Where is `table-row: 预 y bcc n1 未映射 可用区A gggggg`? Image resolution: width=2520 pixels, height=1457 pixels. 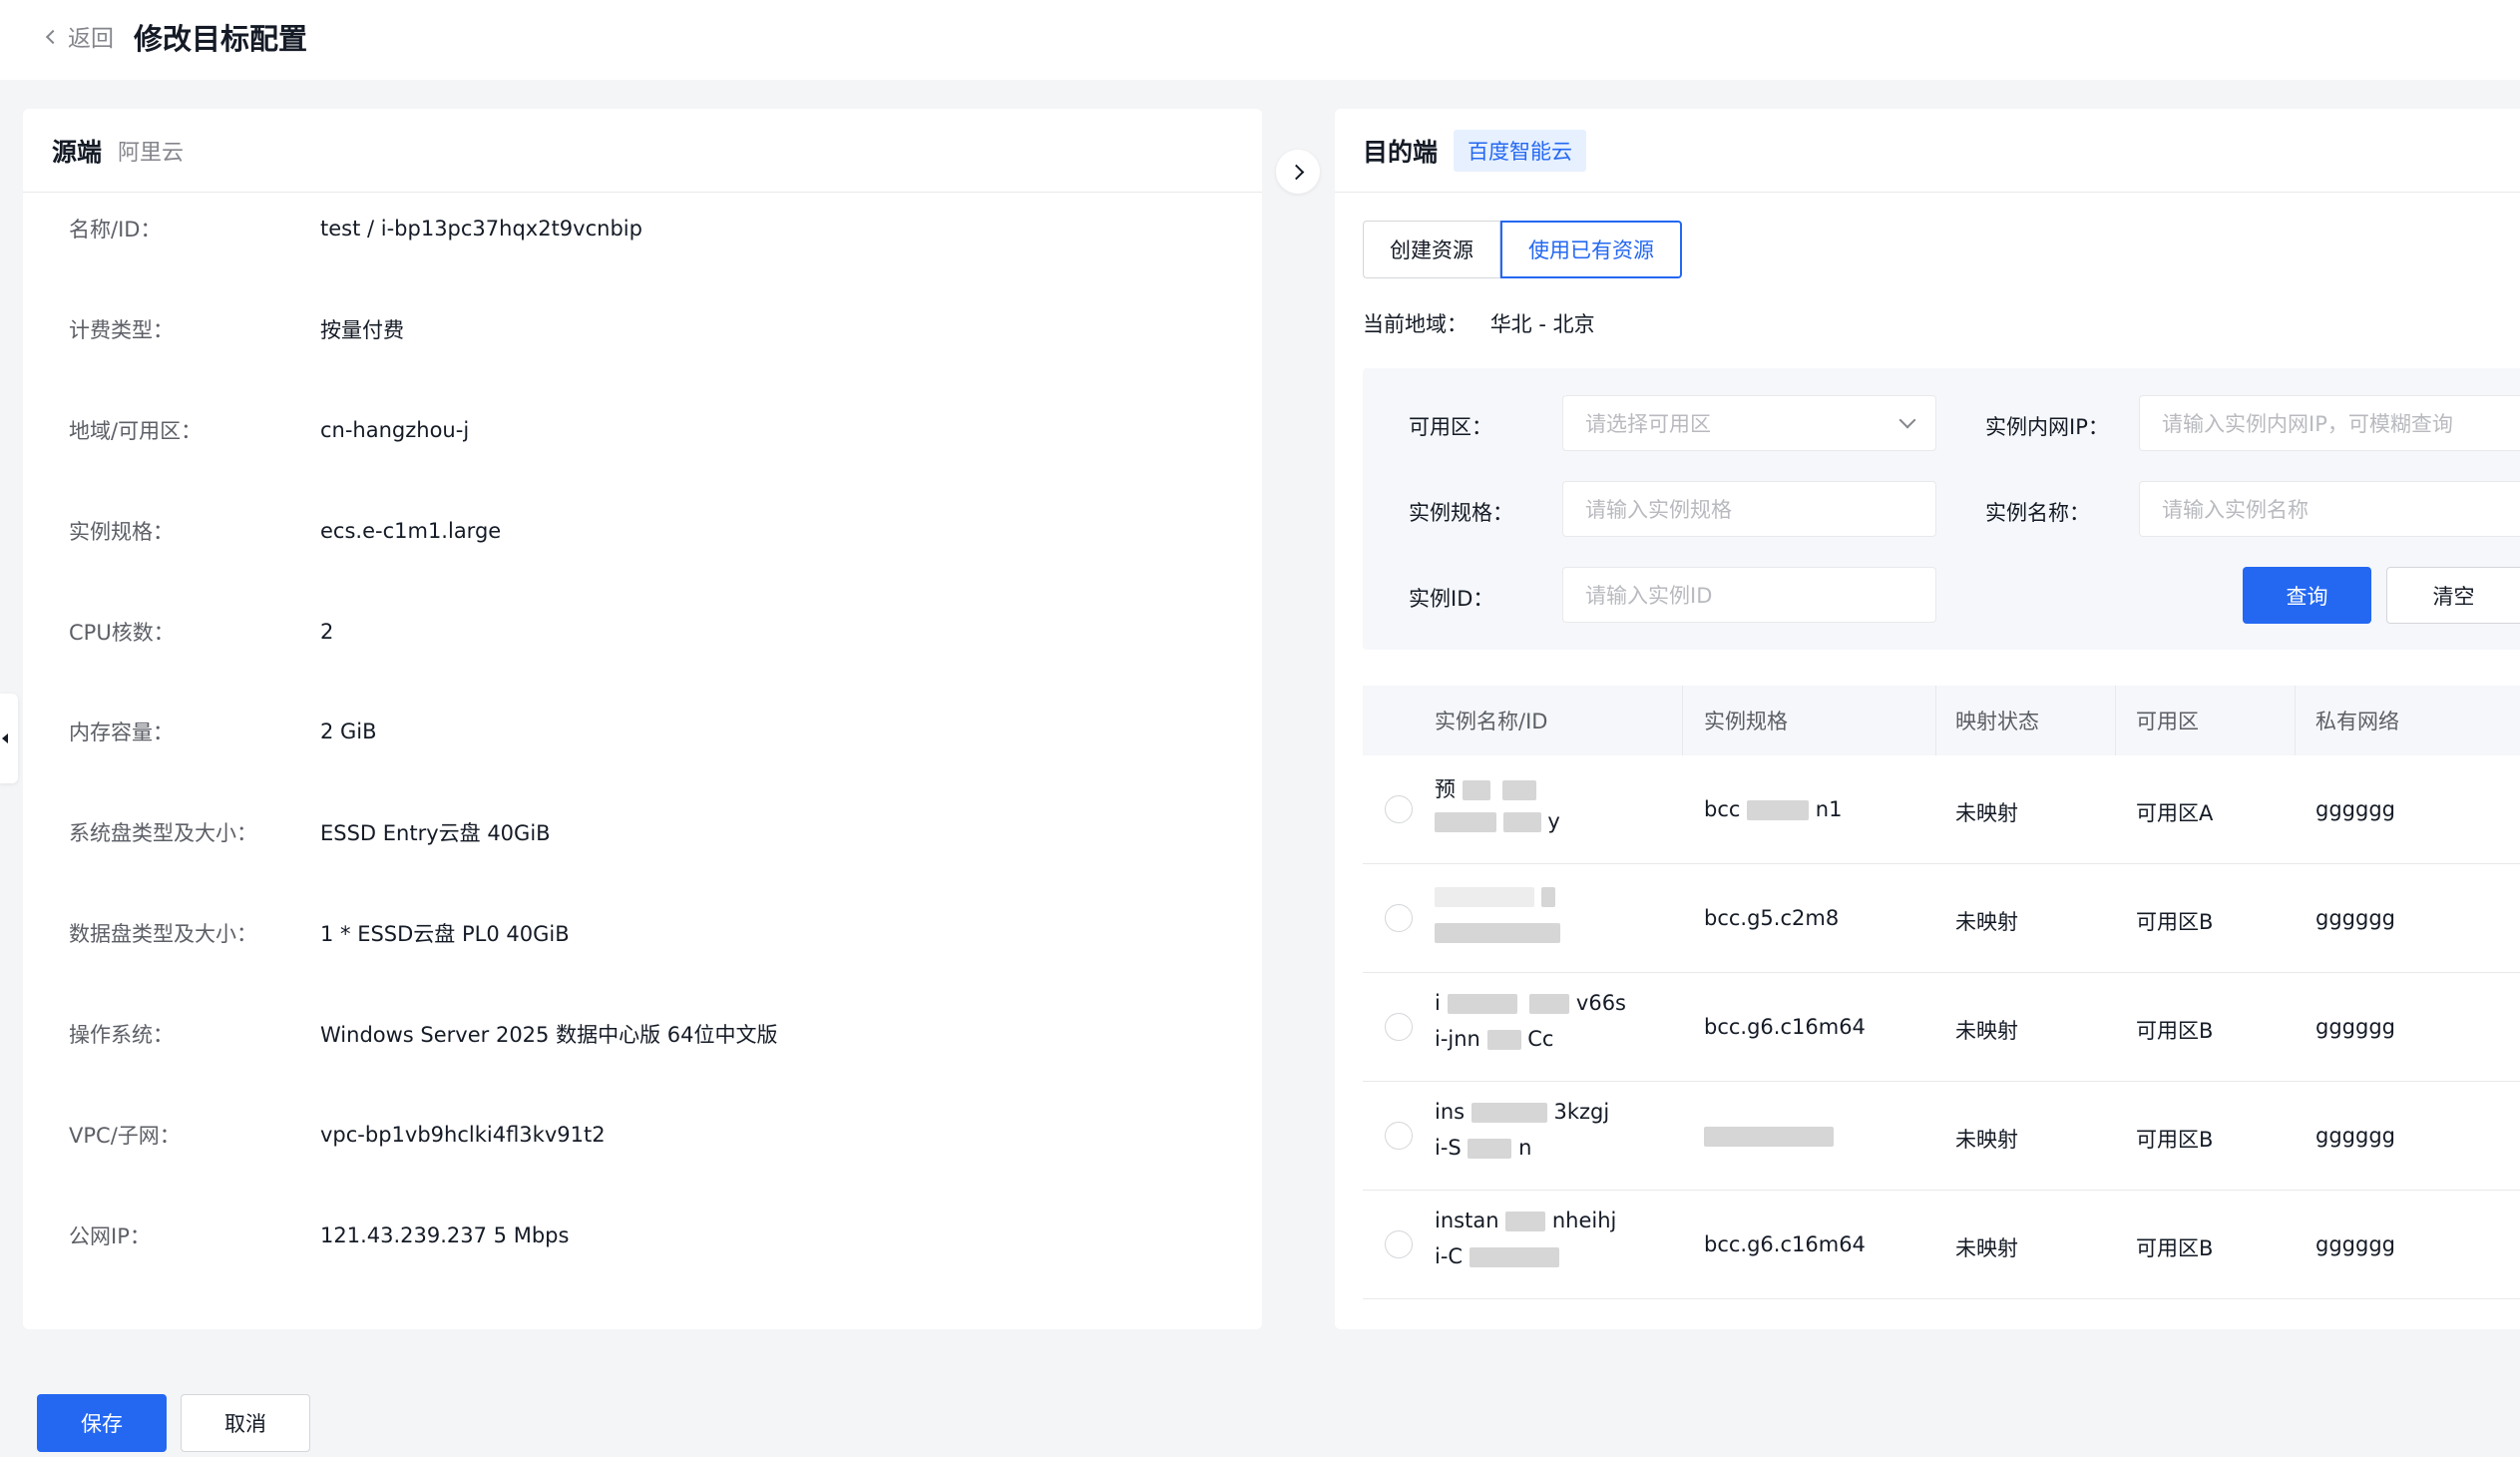
table-row: 预 y bcc n1 未映射 可用区A gggggg is located at coordinates (1941, 810).